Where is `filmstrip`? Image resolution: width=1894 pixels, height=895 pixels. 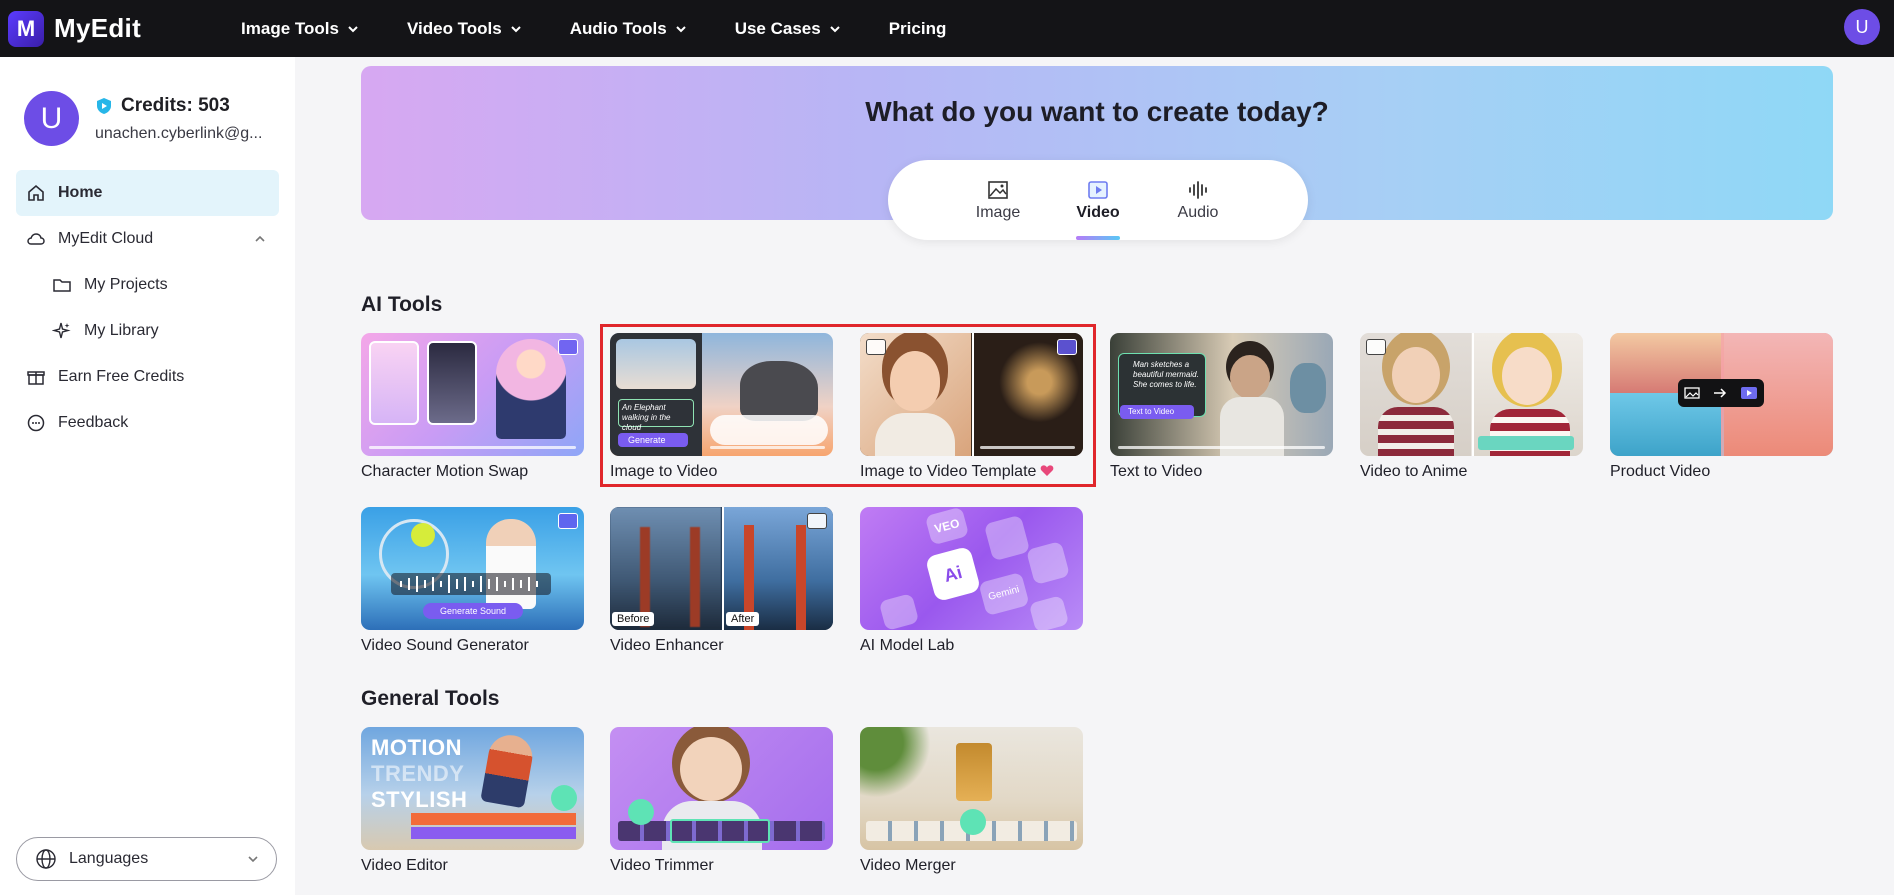 filmstrip is located at coordinates (1526, 443).